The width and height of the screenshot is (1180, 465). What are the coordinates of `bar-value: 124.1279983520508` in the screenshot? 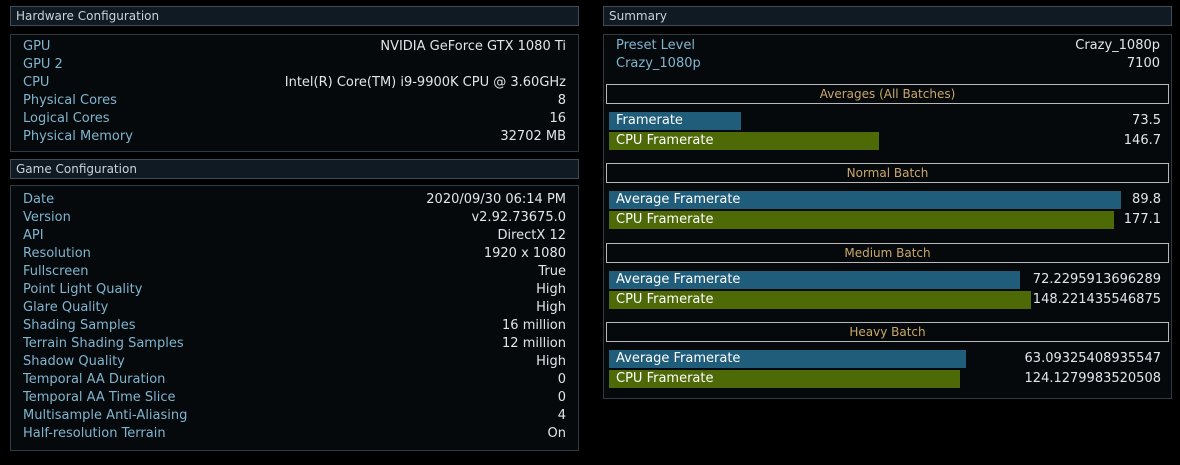 It's located at (1092, 378).